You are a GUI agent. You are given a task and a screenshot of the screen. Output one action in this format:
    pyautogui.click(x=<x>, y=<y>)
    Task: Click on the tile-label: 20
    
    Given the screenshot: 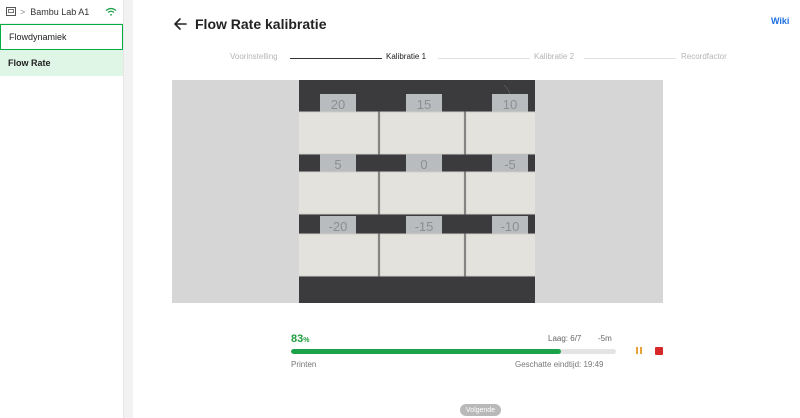 What is the action you would take?
    pyautogui.click(x=338, y=104)
    